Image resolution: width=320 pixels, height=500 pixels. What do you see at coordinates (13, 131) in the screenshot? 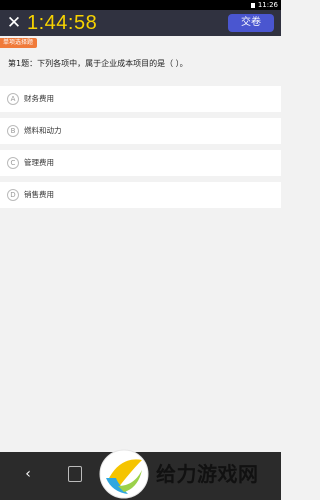
I see `option-letter: B` at bounding box center [13, 131].